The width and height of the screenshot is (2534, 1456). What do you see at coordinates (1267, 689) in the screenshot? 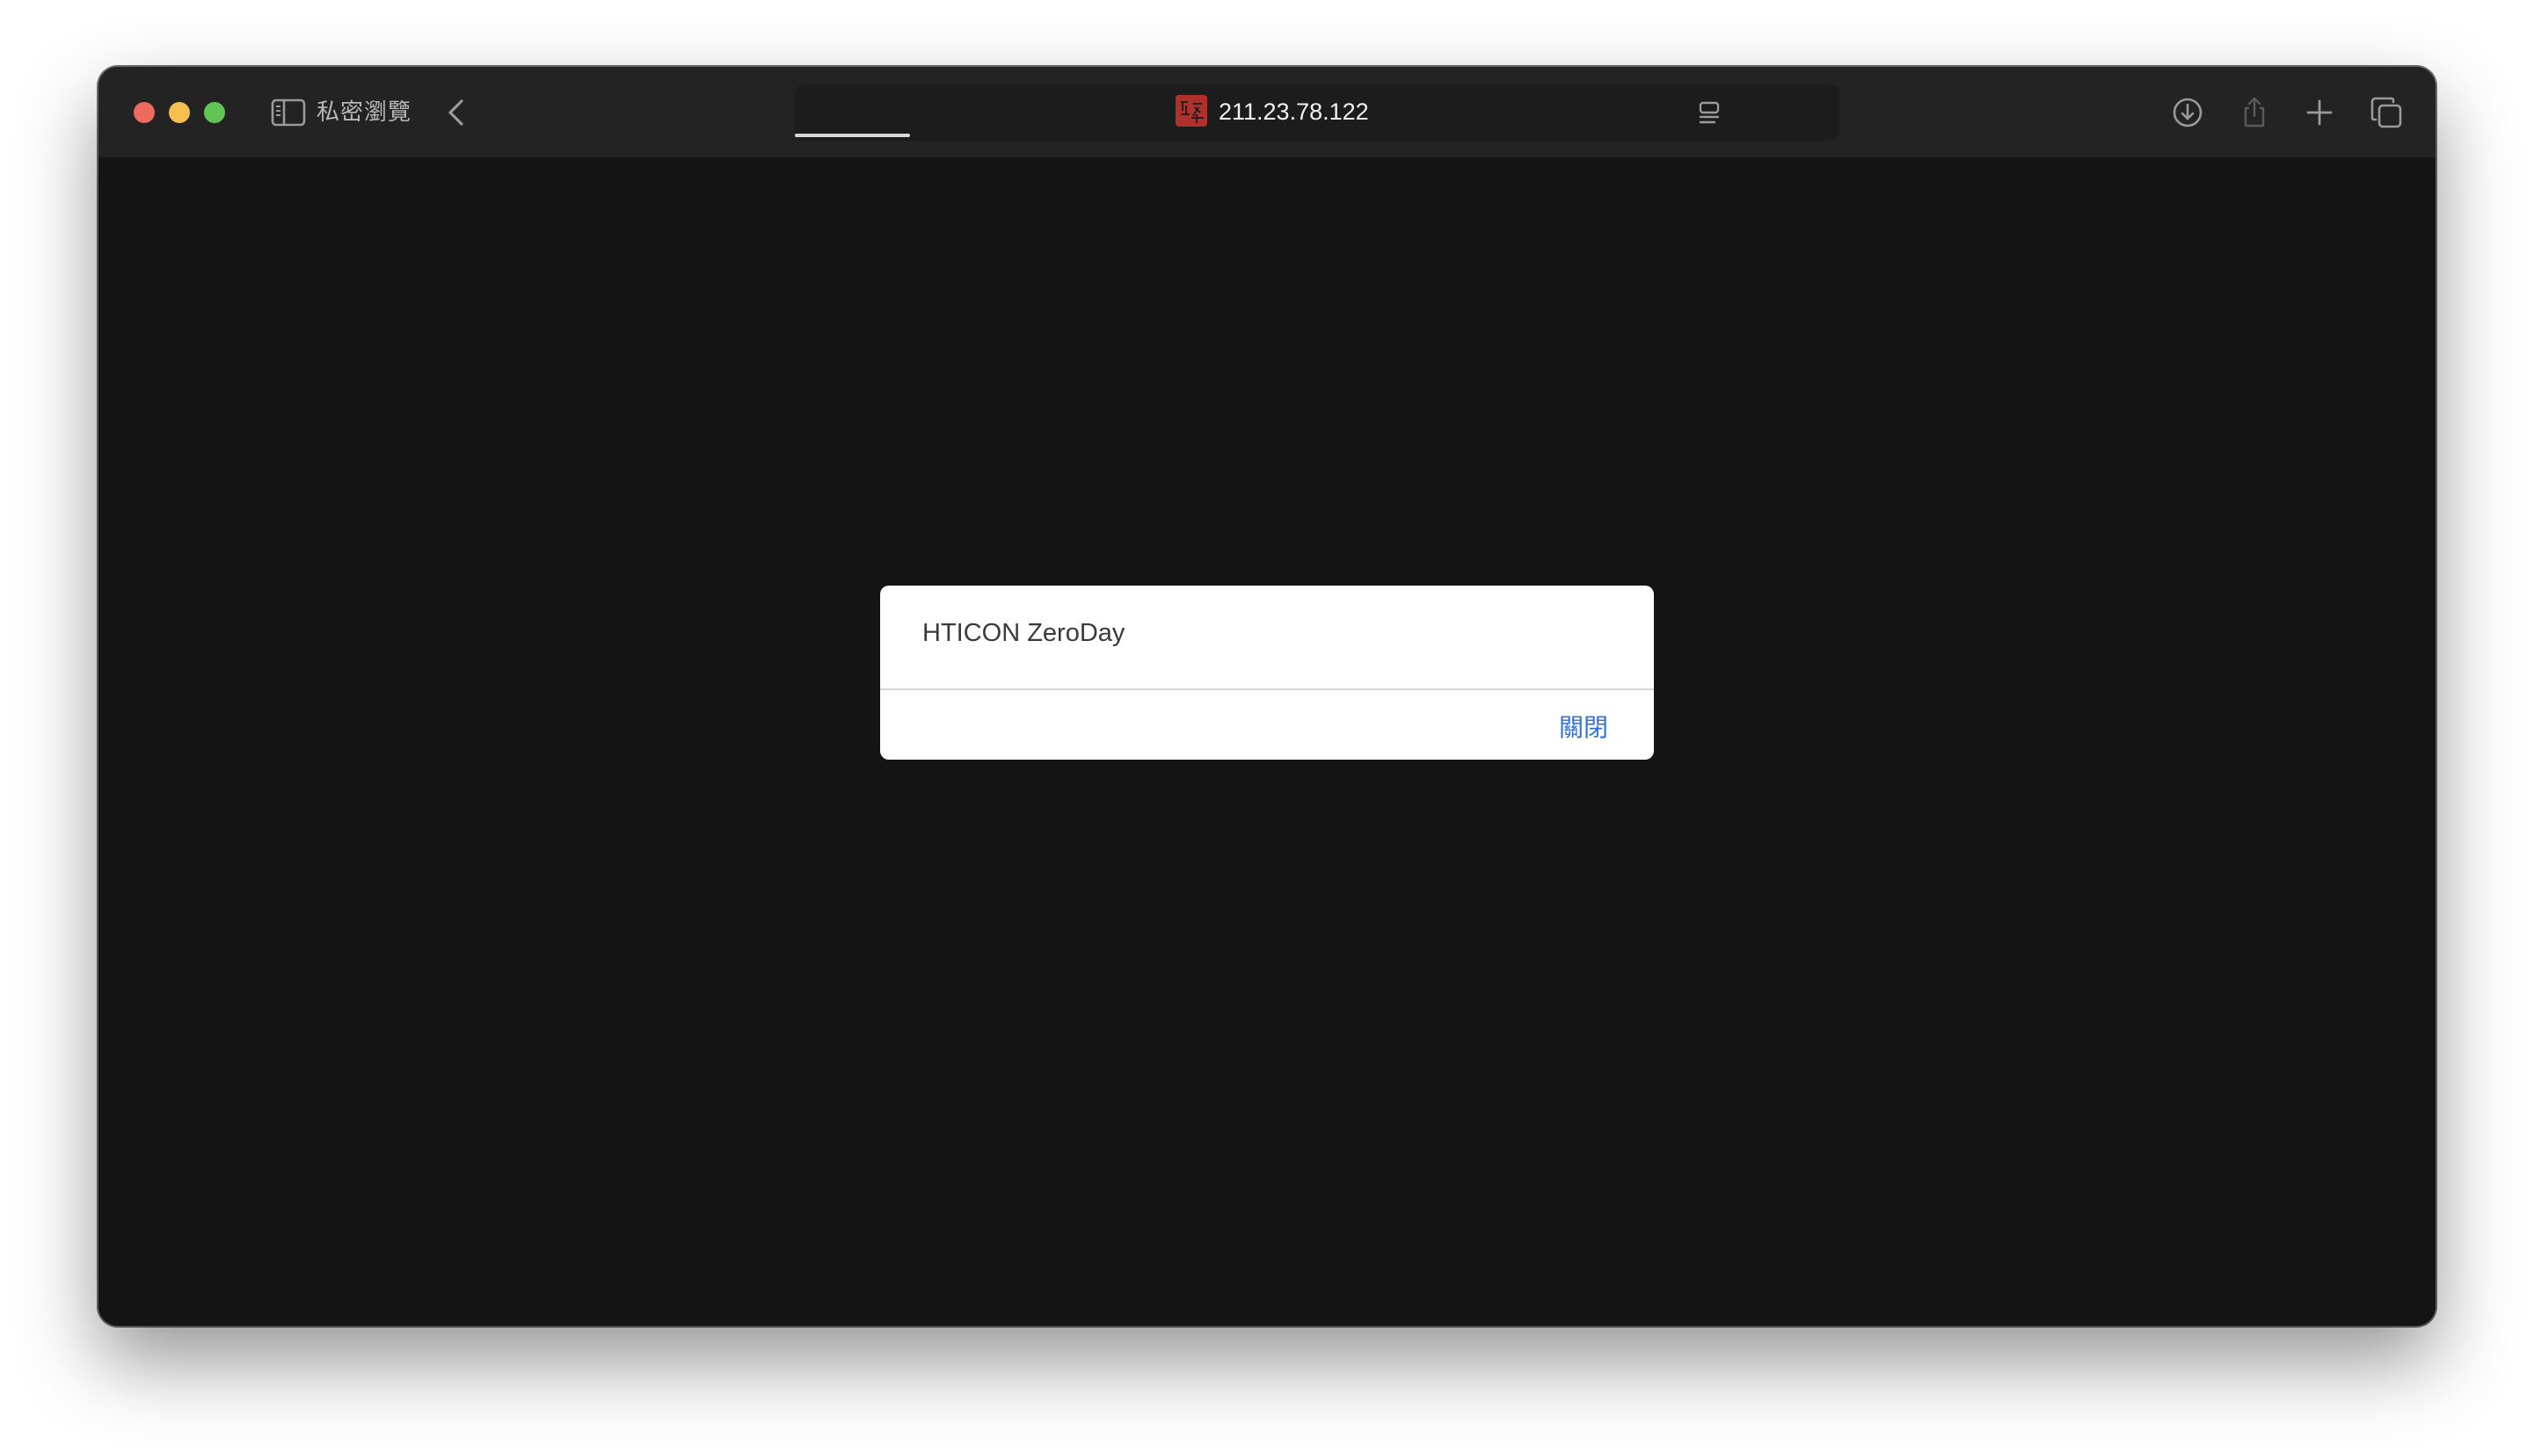
I see `dialog-divider` at bounding box center [1267, 689].